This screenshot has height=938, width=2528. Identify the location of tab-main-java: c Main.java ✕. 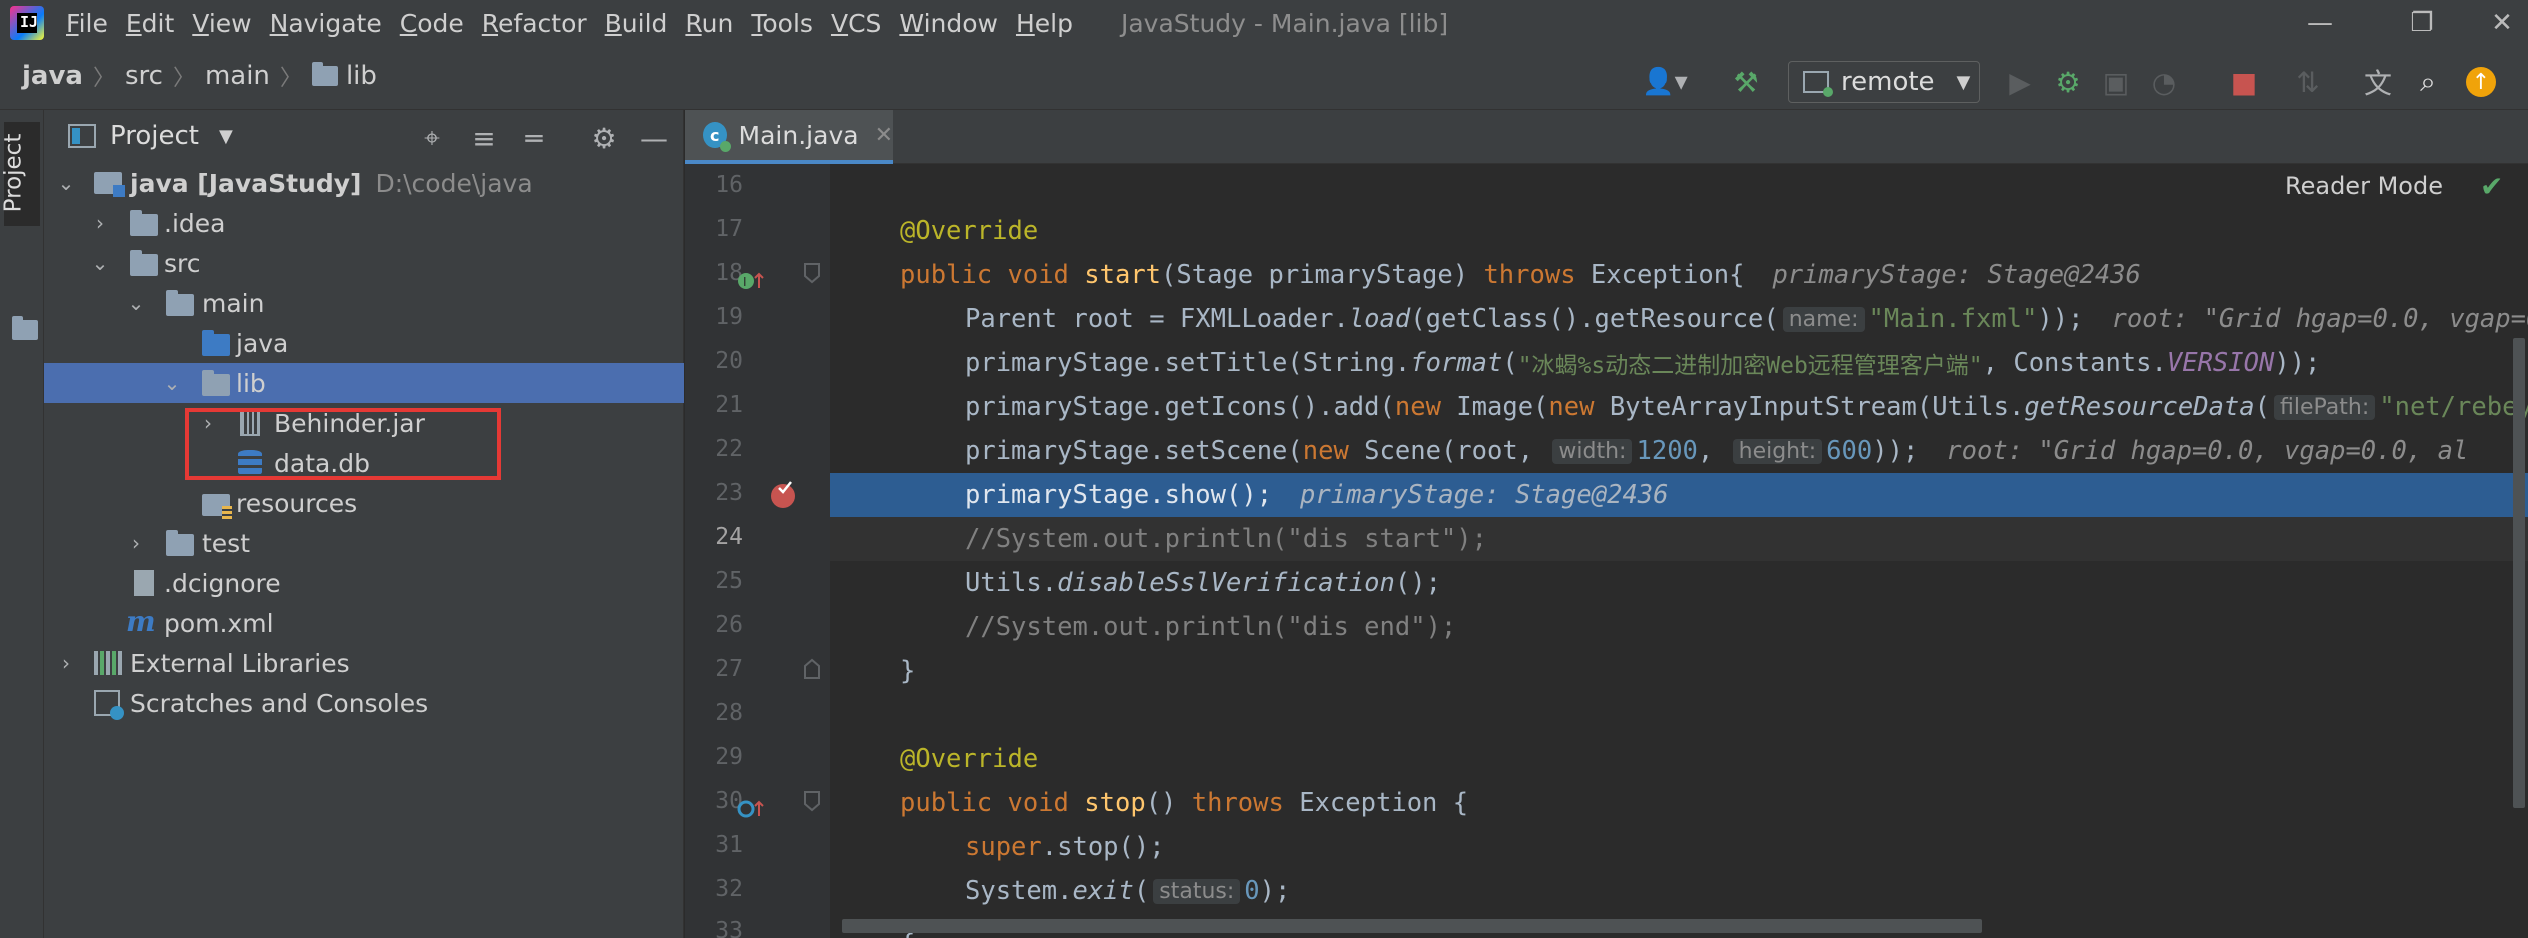
(789, 137).